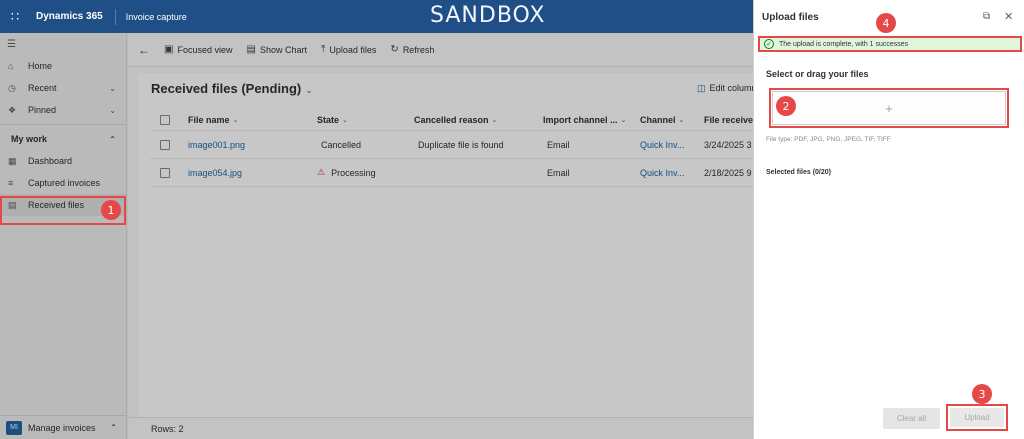 Image resolution: width=1024 pixels, height=439 pixels. I want to click on hamburger-icon: ☰, so click(63, 44).